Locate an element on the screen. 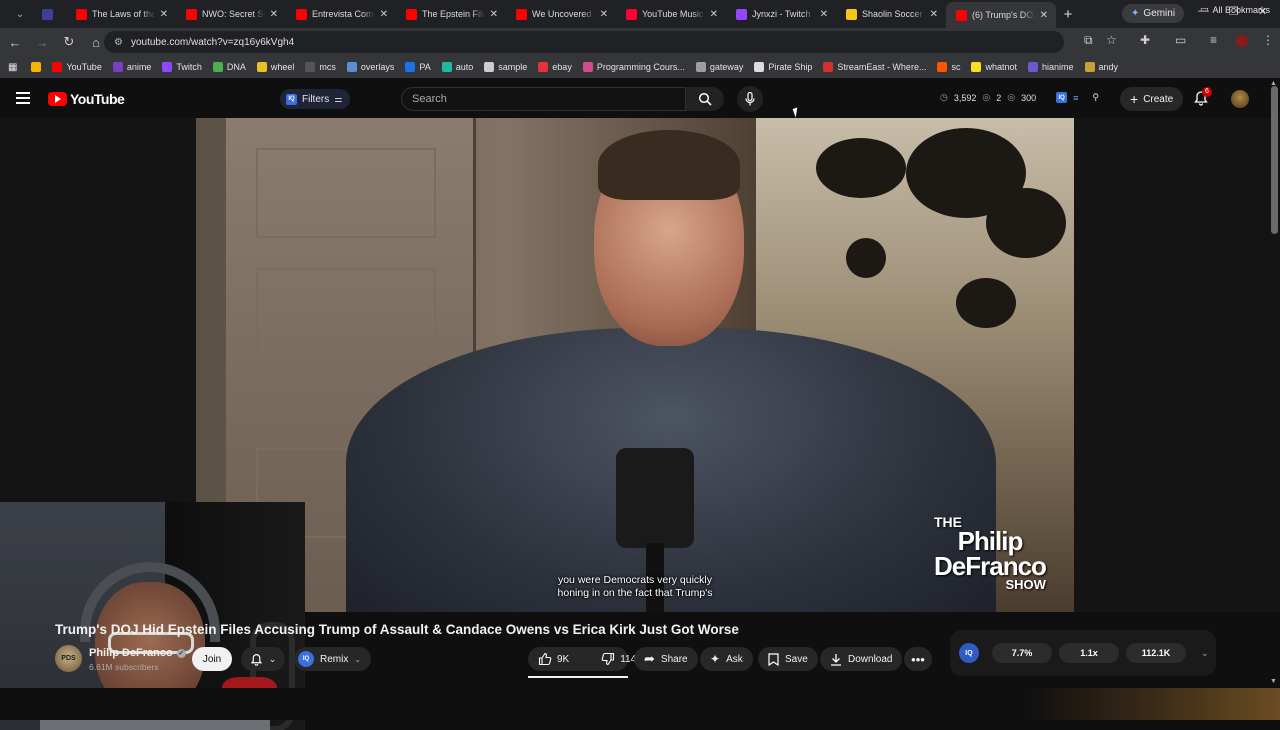 The width and height of the screenshot is (1280, 730). search-input: Search is located at coordinates (543, 99).